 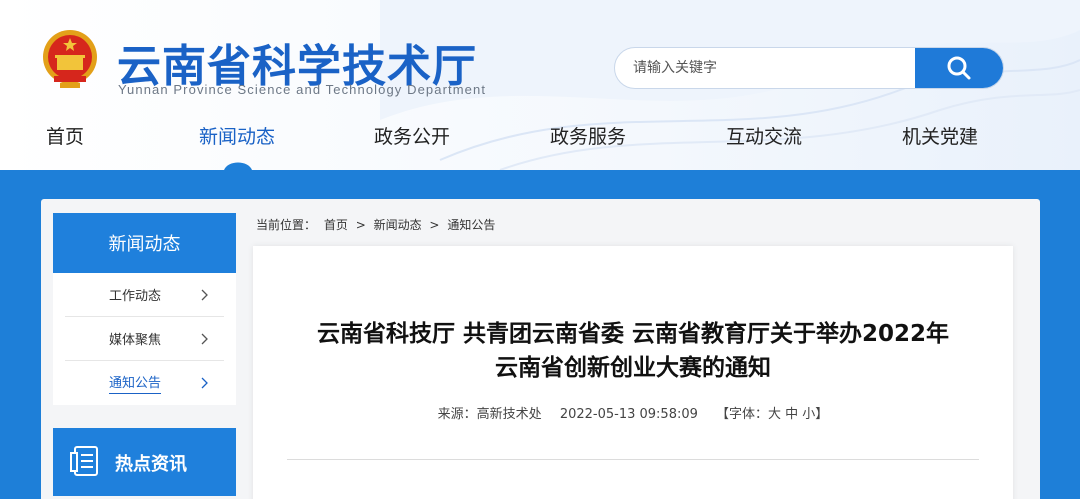 What do you see at coordinates (135, 383) in the screenshot?
I see `sidebar-item-label: 通知公告` at bounding box center [135, 383].